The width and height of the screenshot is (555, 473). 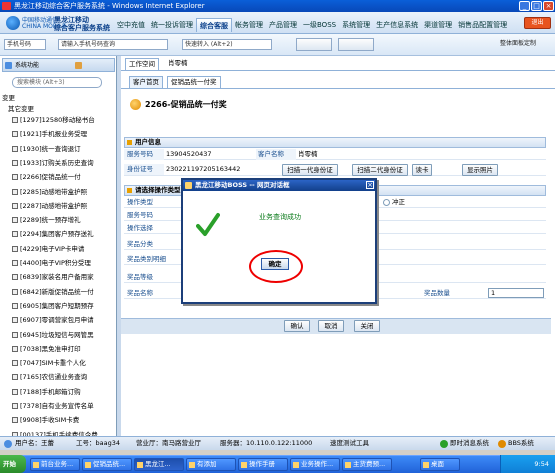 I want to click on tree-root: 变更, so click(x=58, y=98).